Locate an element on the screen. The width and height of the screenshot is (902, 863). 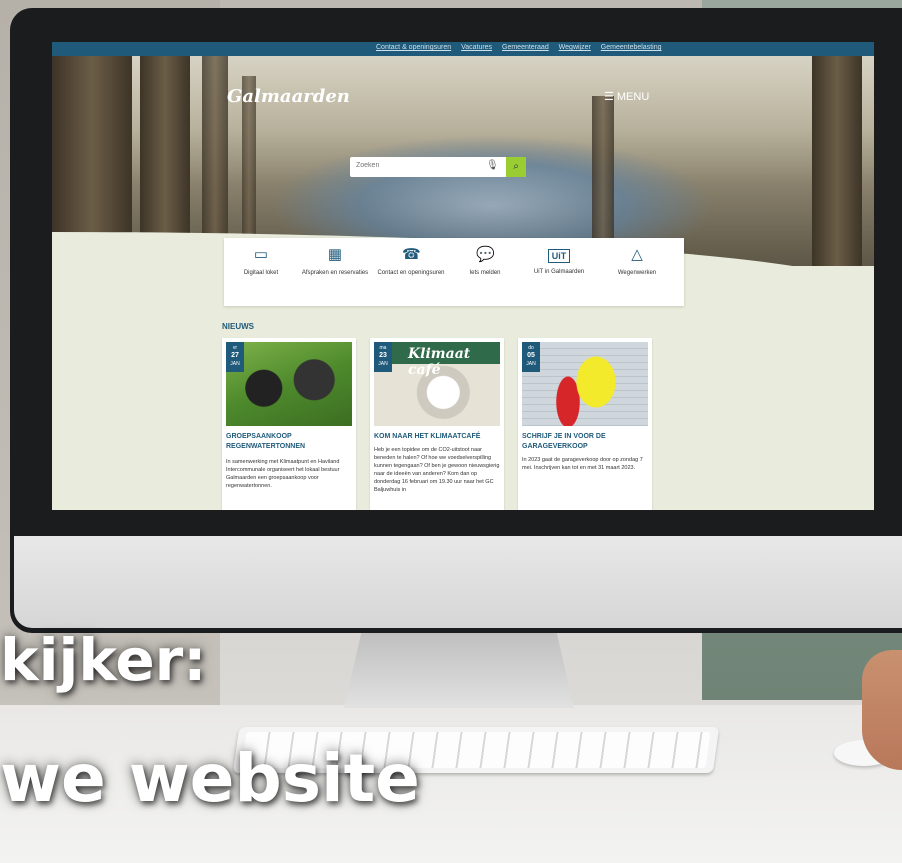
laptop-icon: ▭ is located at coordinates (261, 254).